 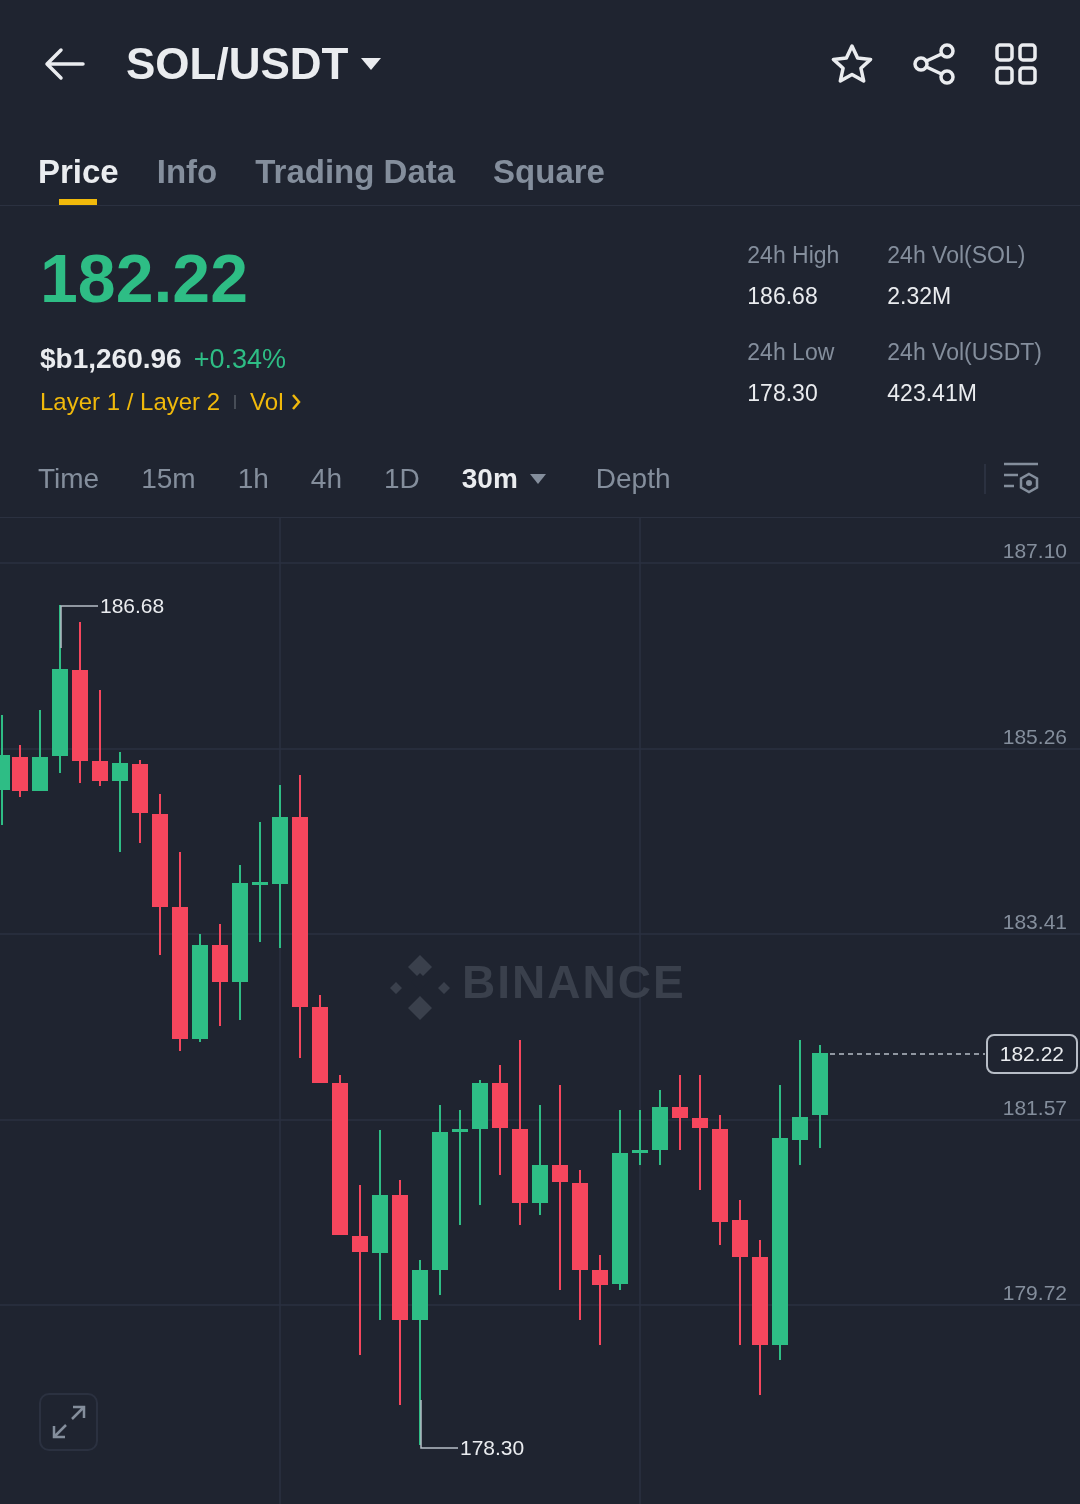 I want to click on y-axis-label: 185.26, so click(x=1034, y=736).